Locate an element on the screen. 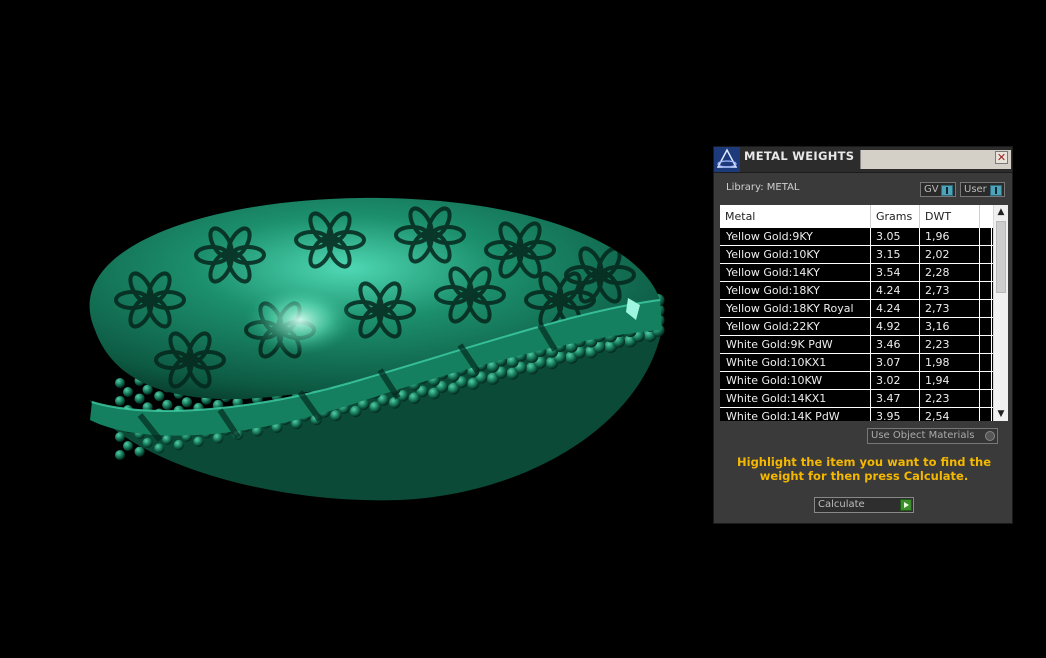  grams-cell: 3.02 is located at coordinates (895, 380).